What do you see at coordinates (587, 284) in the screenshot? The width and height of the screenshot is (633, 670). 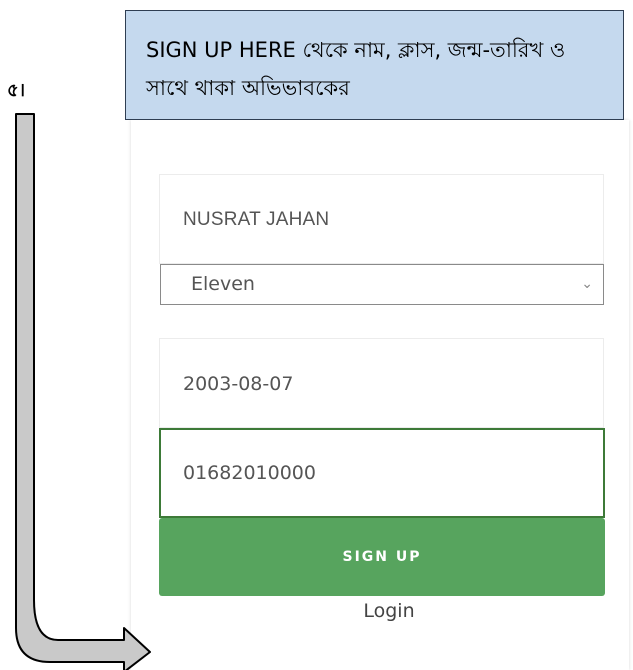 I see `chevron-down-icon: ⌄` at bounding box center [587, 284].